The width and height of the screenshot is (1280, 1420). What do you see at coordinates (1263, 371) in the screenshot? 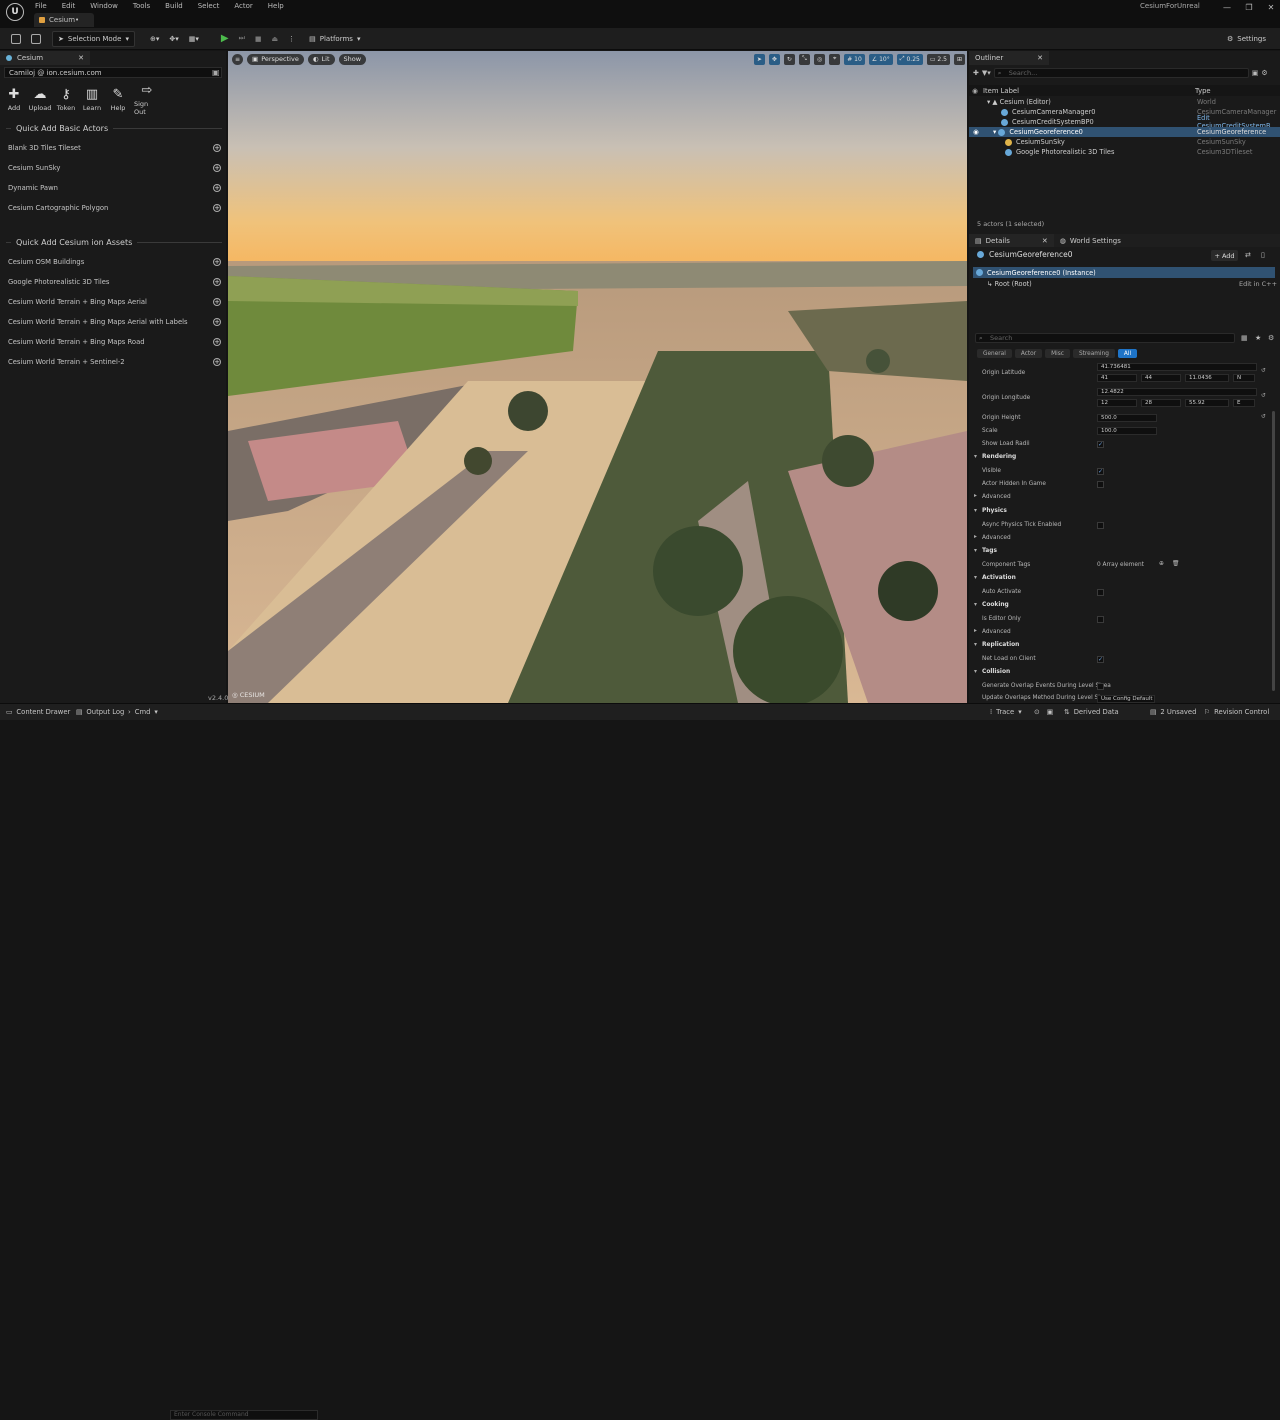
I see `reset-icon: ↺` at bounding box center [1263, 371].